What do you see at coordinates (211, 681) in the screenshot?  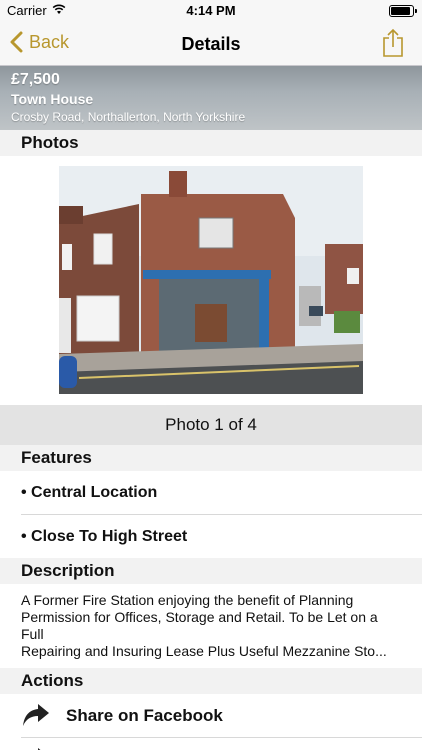 I see `actions-section-header: Actions` at bounding box center [211, 681].